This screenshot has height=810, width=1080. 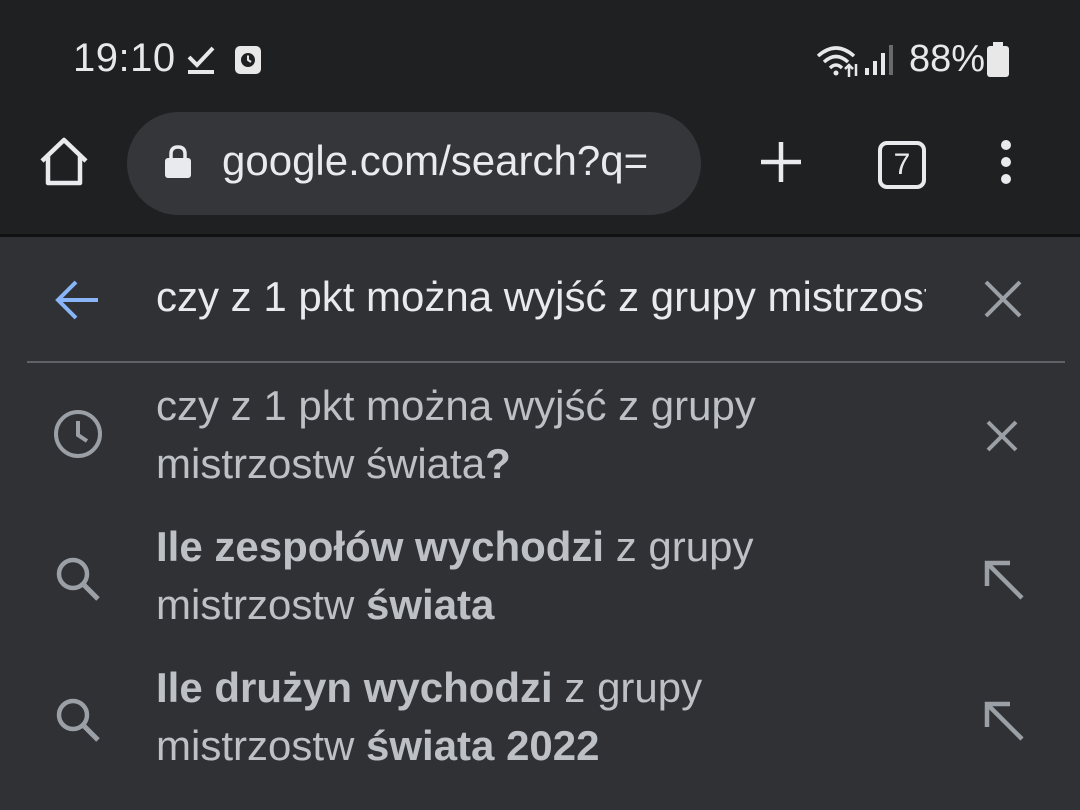 What do you see at coordinates (556, 605) in the screenshot?
I see `suggestion-line-2: mistrzostw świata` at bounding box center [556, 605].